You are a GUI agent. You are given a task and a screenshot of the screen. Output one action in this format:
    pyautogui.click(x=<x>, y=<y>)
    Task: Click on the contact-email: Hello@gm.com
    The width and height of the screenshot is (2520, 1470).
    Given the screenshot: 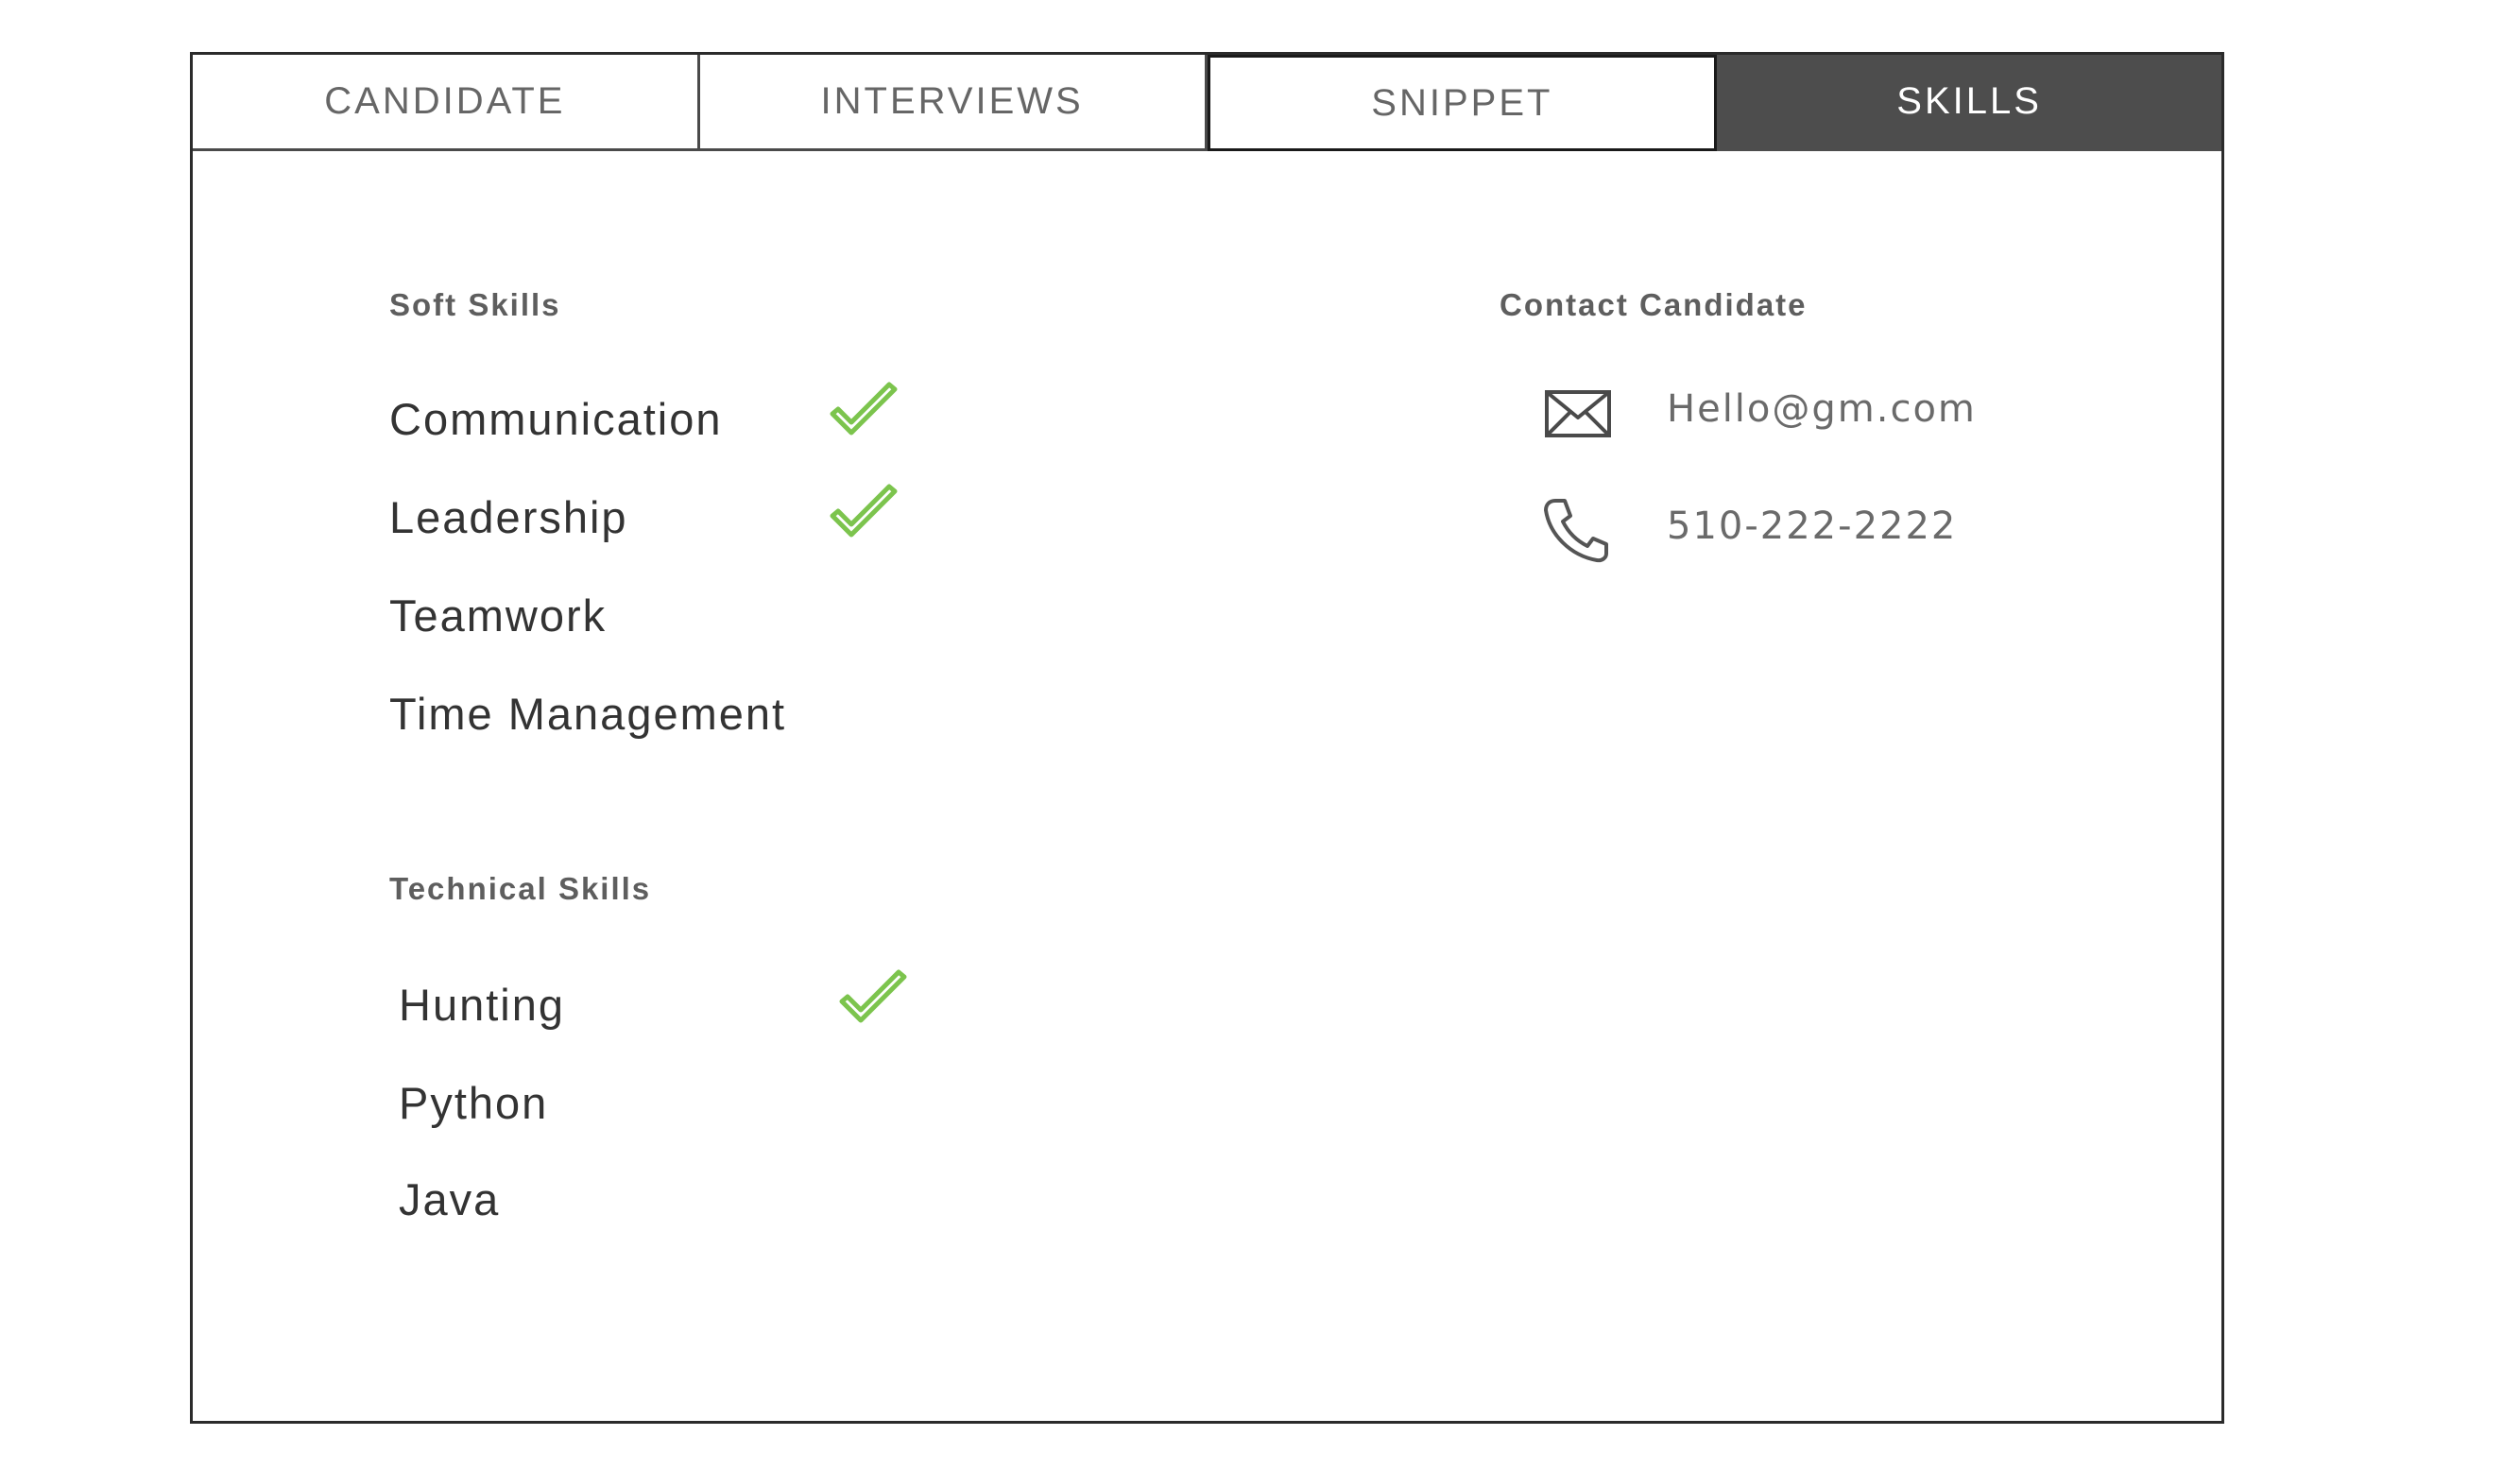 What is the action you would take?
    pyautogui.click(x=1822, y=409)
    